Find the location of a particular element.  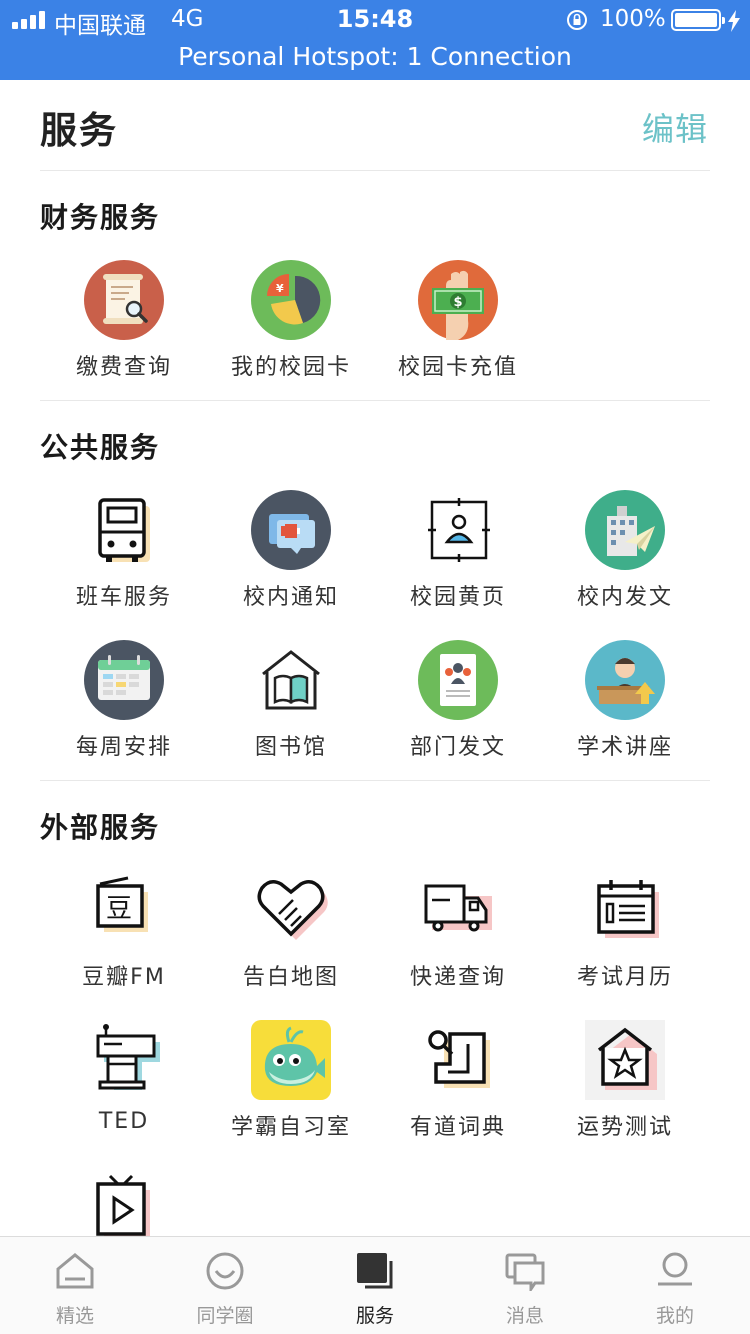

exam-calendar-icon is located at coordinates (628, 909).